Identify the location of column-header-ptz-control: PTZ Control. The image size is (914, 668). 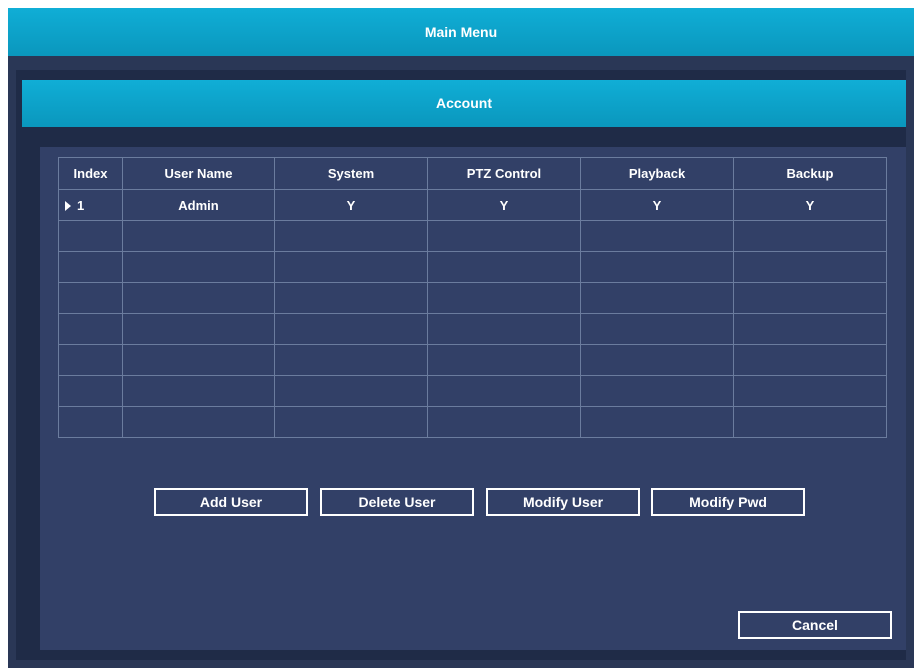
(504, 173).